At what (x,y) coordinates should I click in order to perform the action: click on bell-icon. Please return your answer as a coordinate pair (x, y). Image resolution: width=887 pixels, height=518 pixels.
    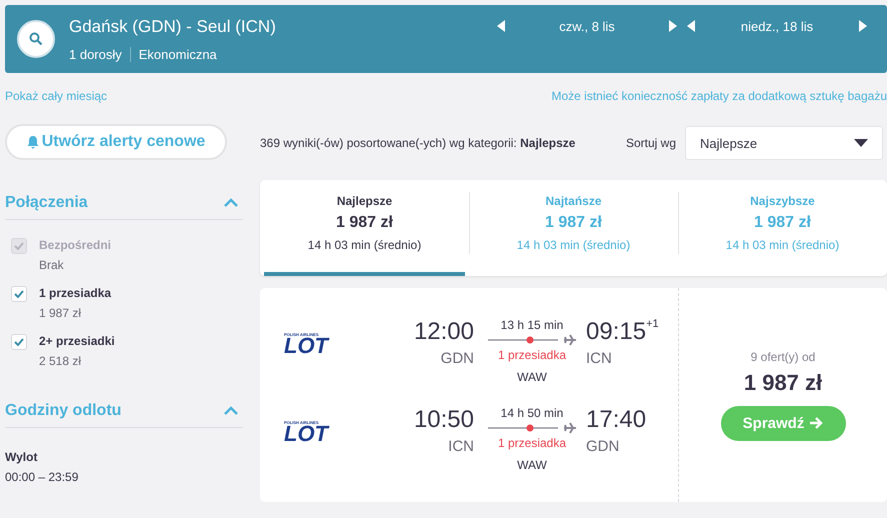
    Looking at the image, I should click on (32, 142).